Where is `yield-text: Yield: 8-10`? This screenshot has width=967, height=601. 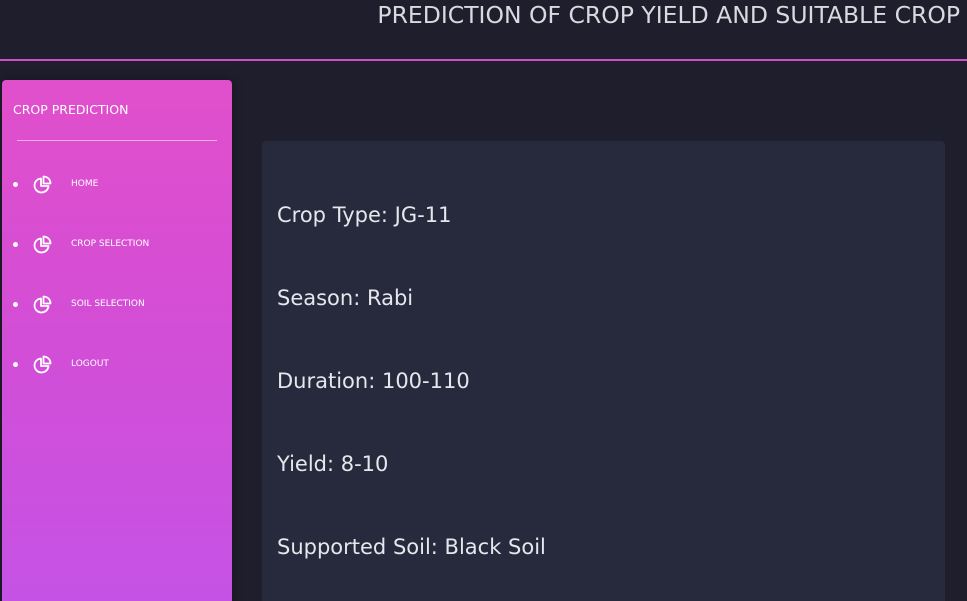 yield-text: Yield: 8-10 is located at coordinates (333, 464).